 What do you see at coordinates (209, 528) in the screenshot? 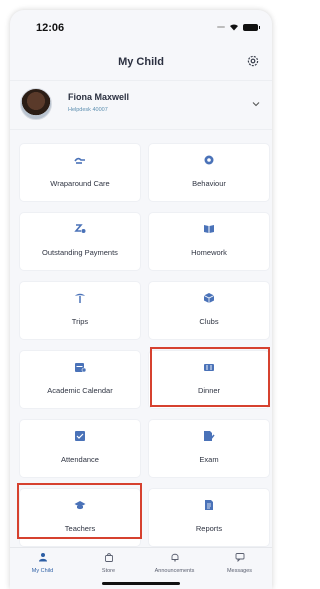
I see `tile-label: Reports` at bounding box center [209, 528].